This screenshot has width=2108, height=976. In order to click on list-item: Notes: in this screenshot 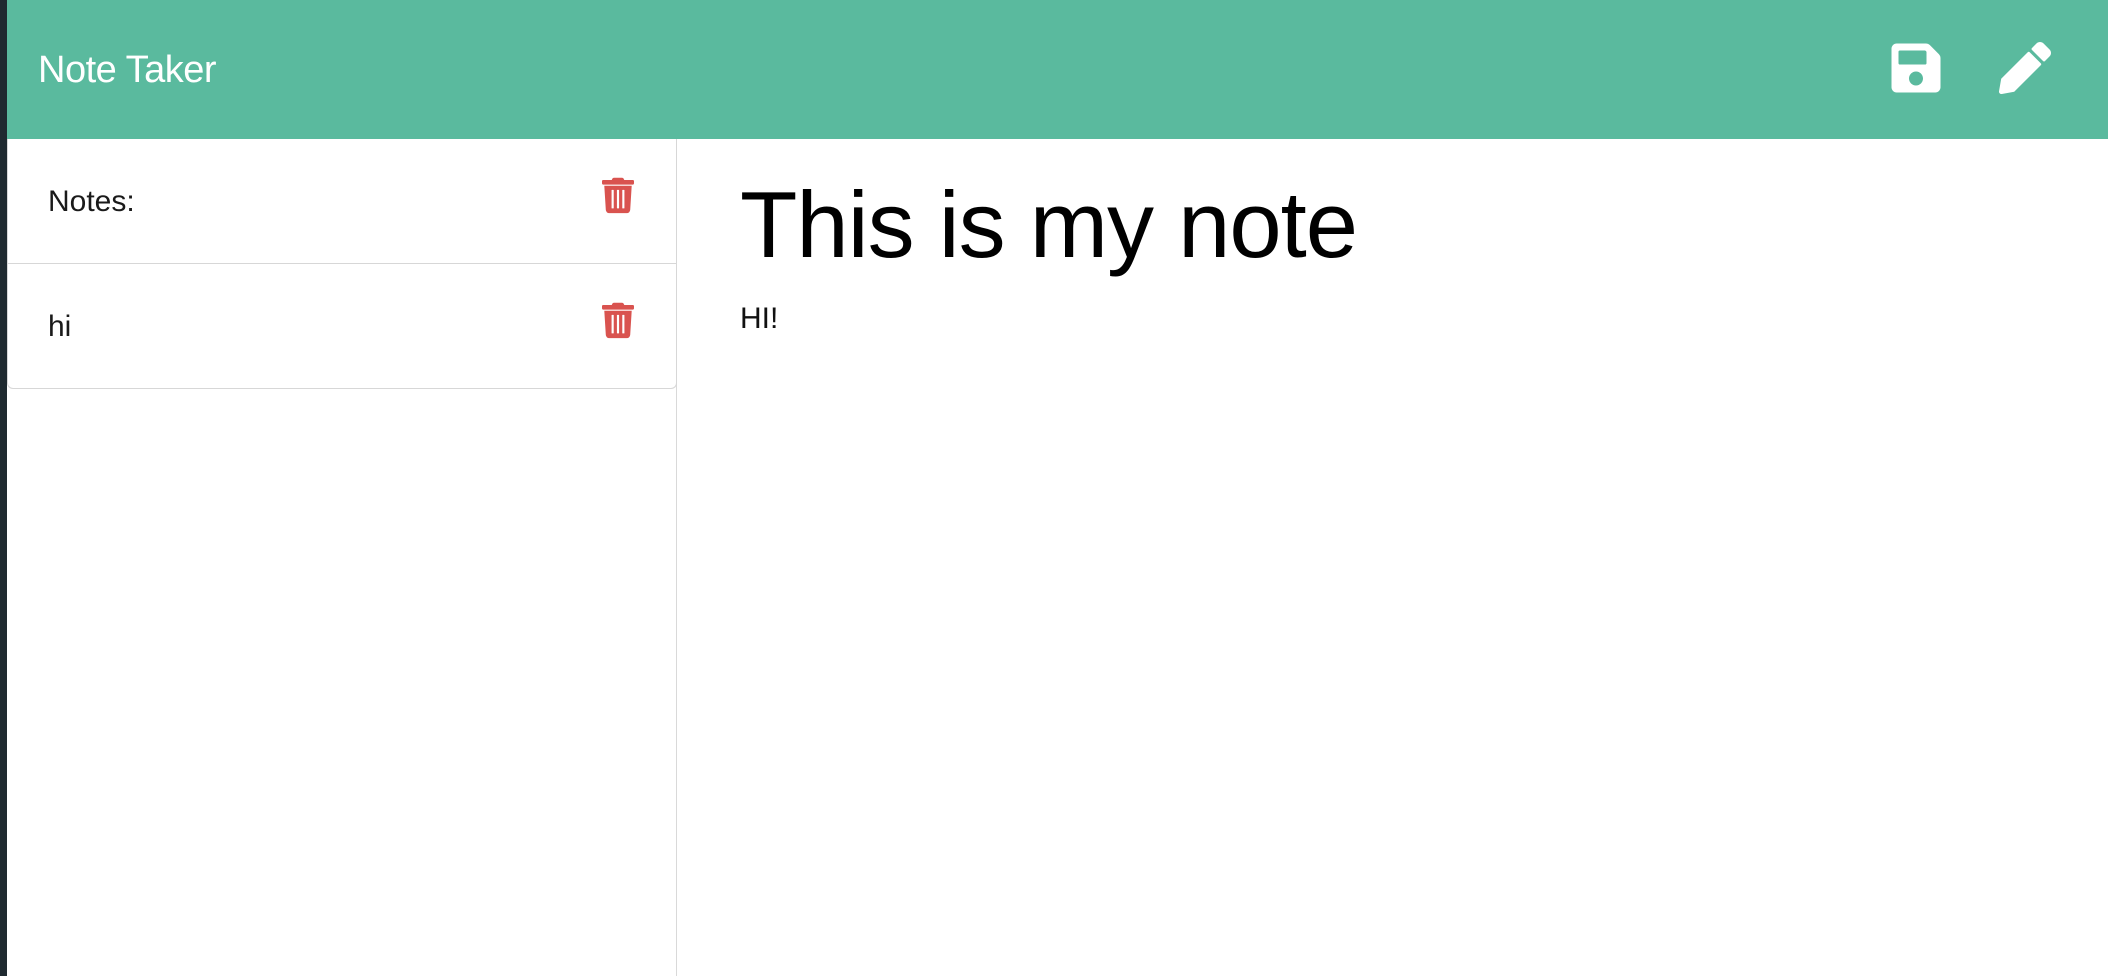, I will do `click(342, 201)`.